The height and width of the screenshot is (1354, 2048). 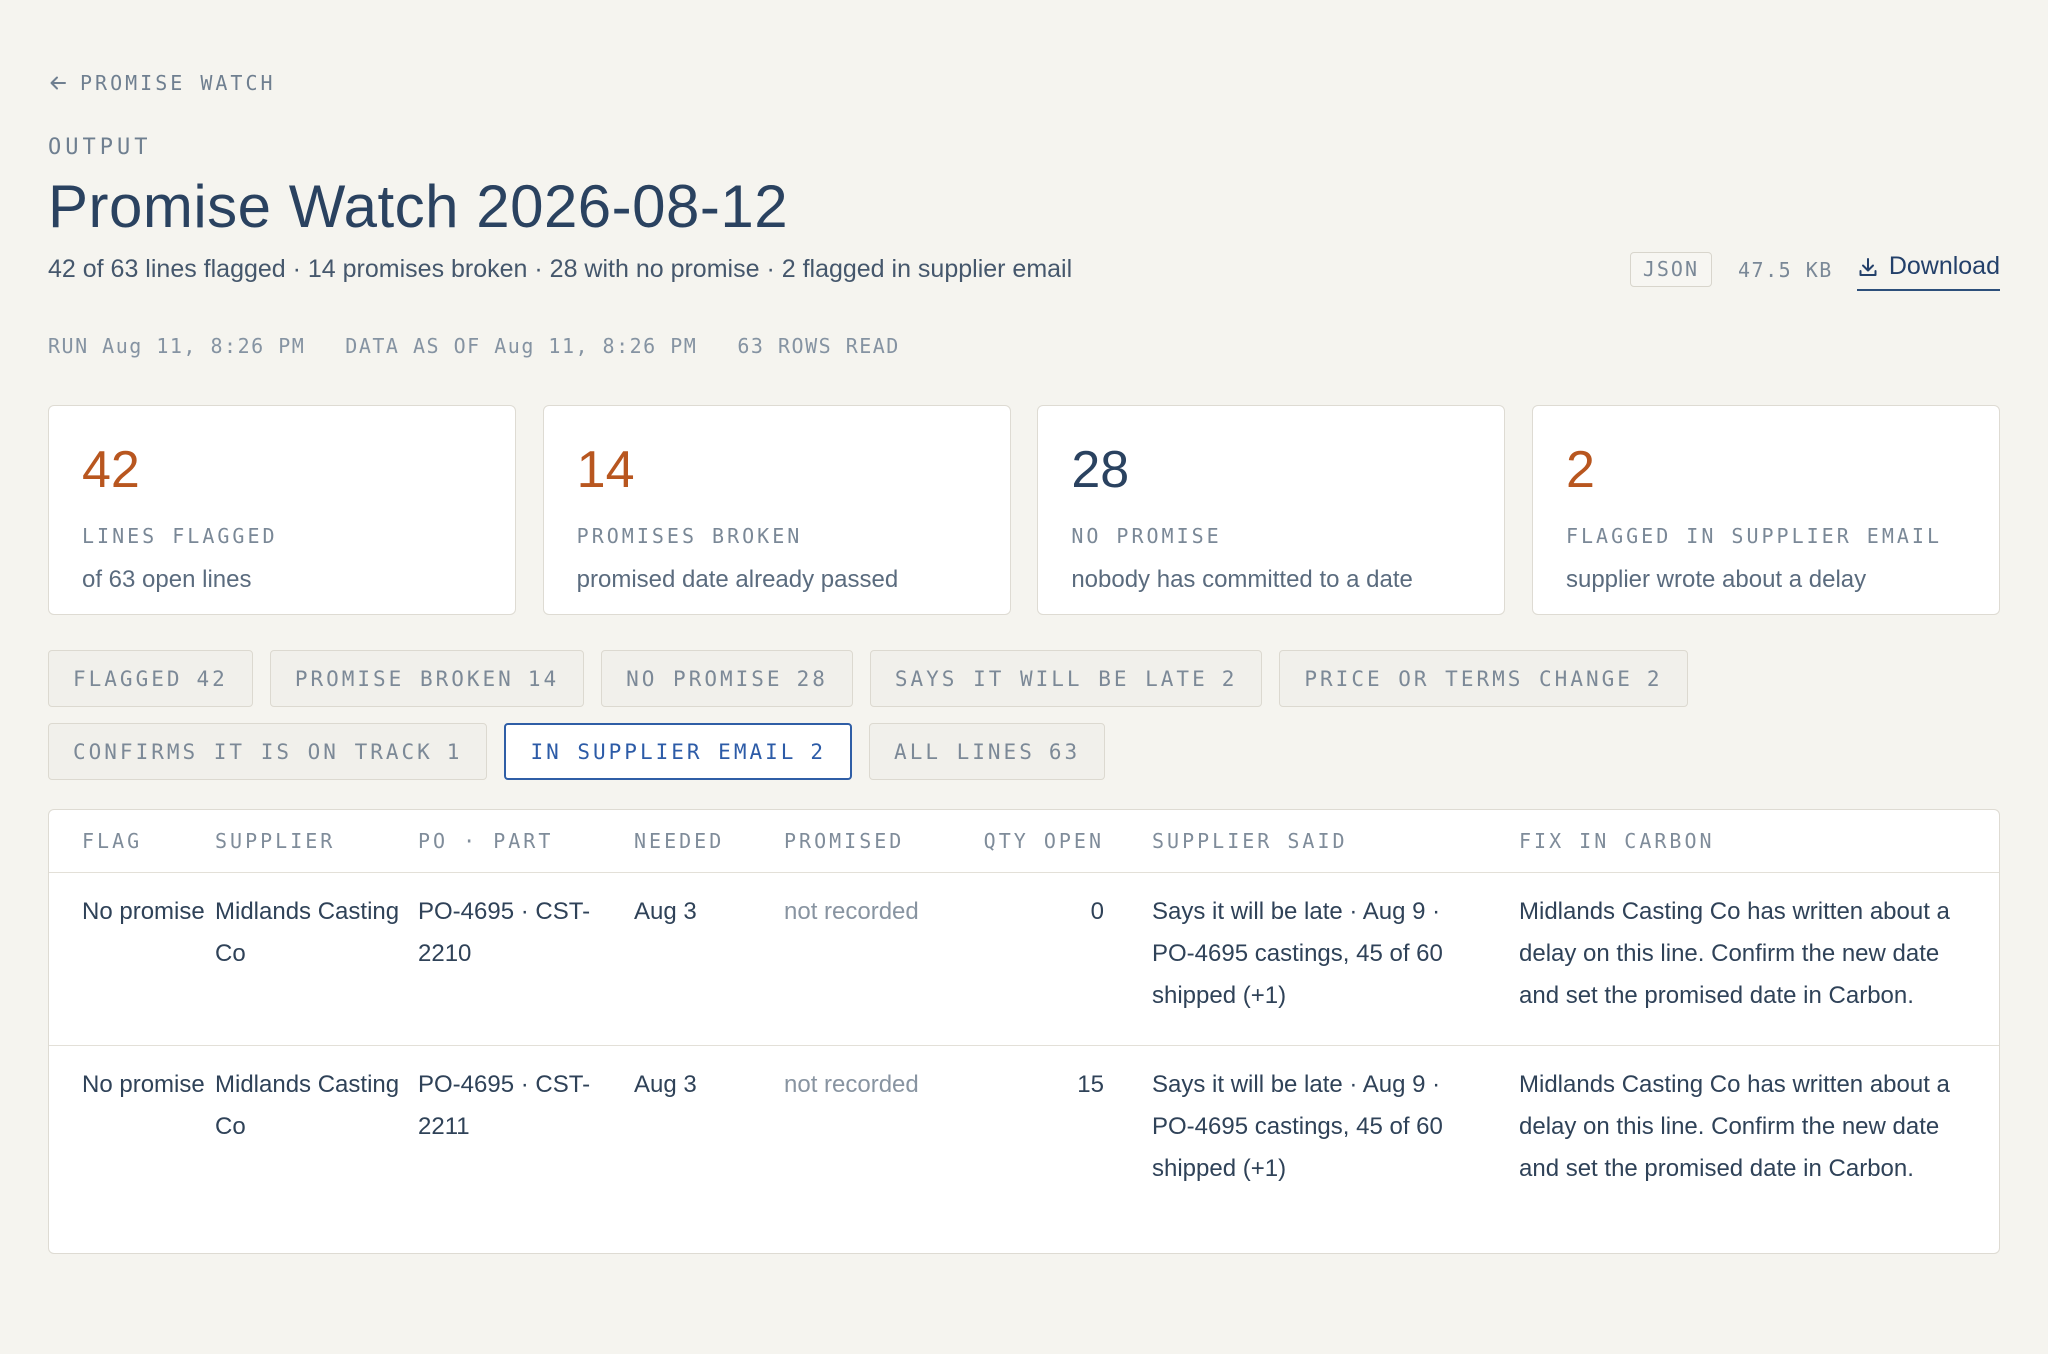 What do you see at coordinates (316, 841) in the screenshot?
I see `column-header-supplier: SUPPLIER` at bounding box center [316, 841].